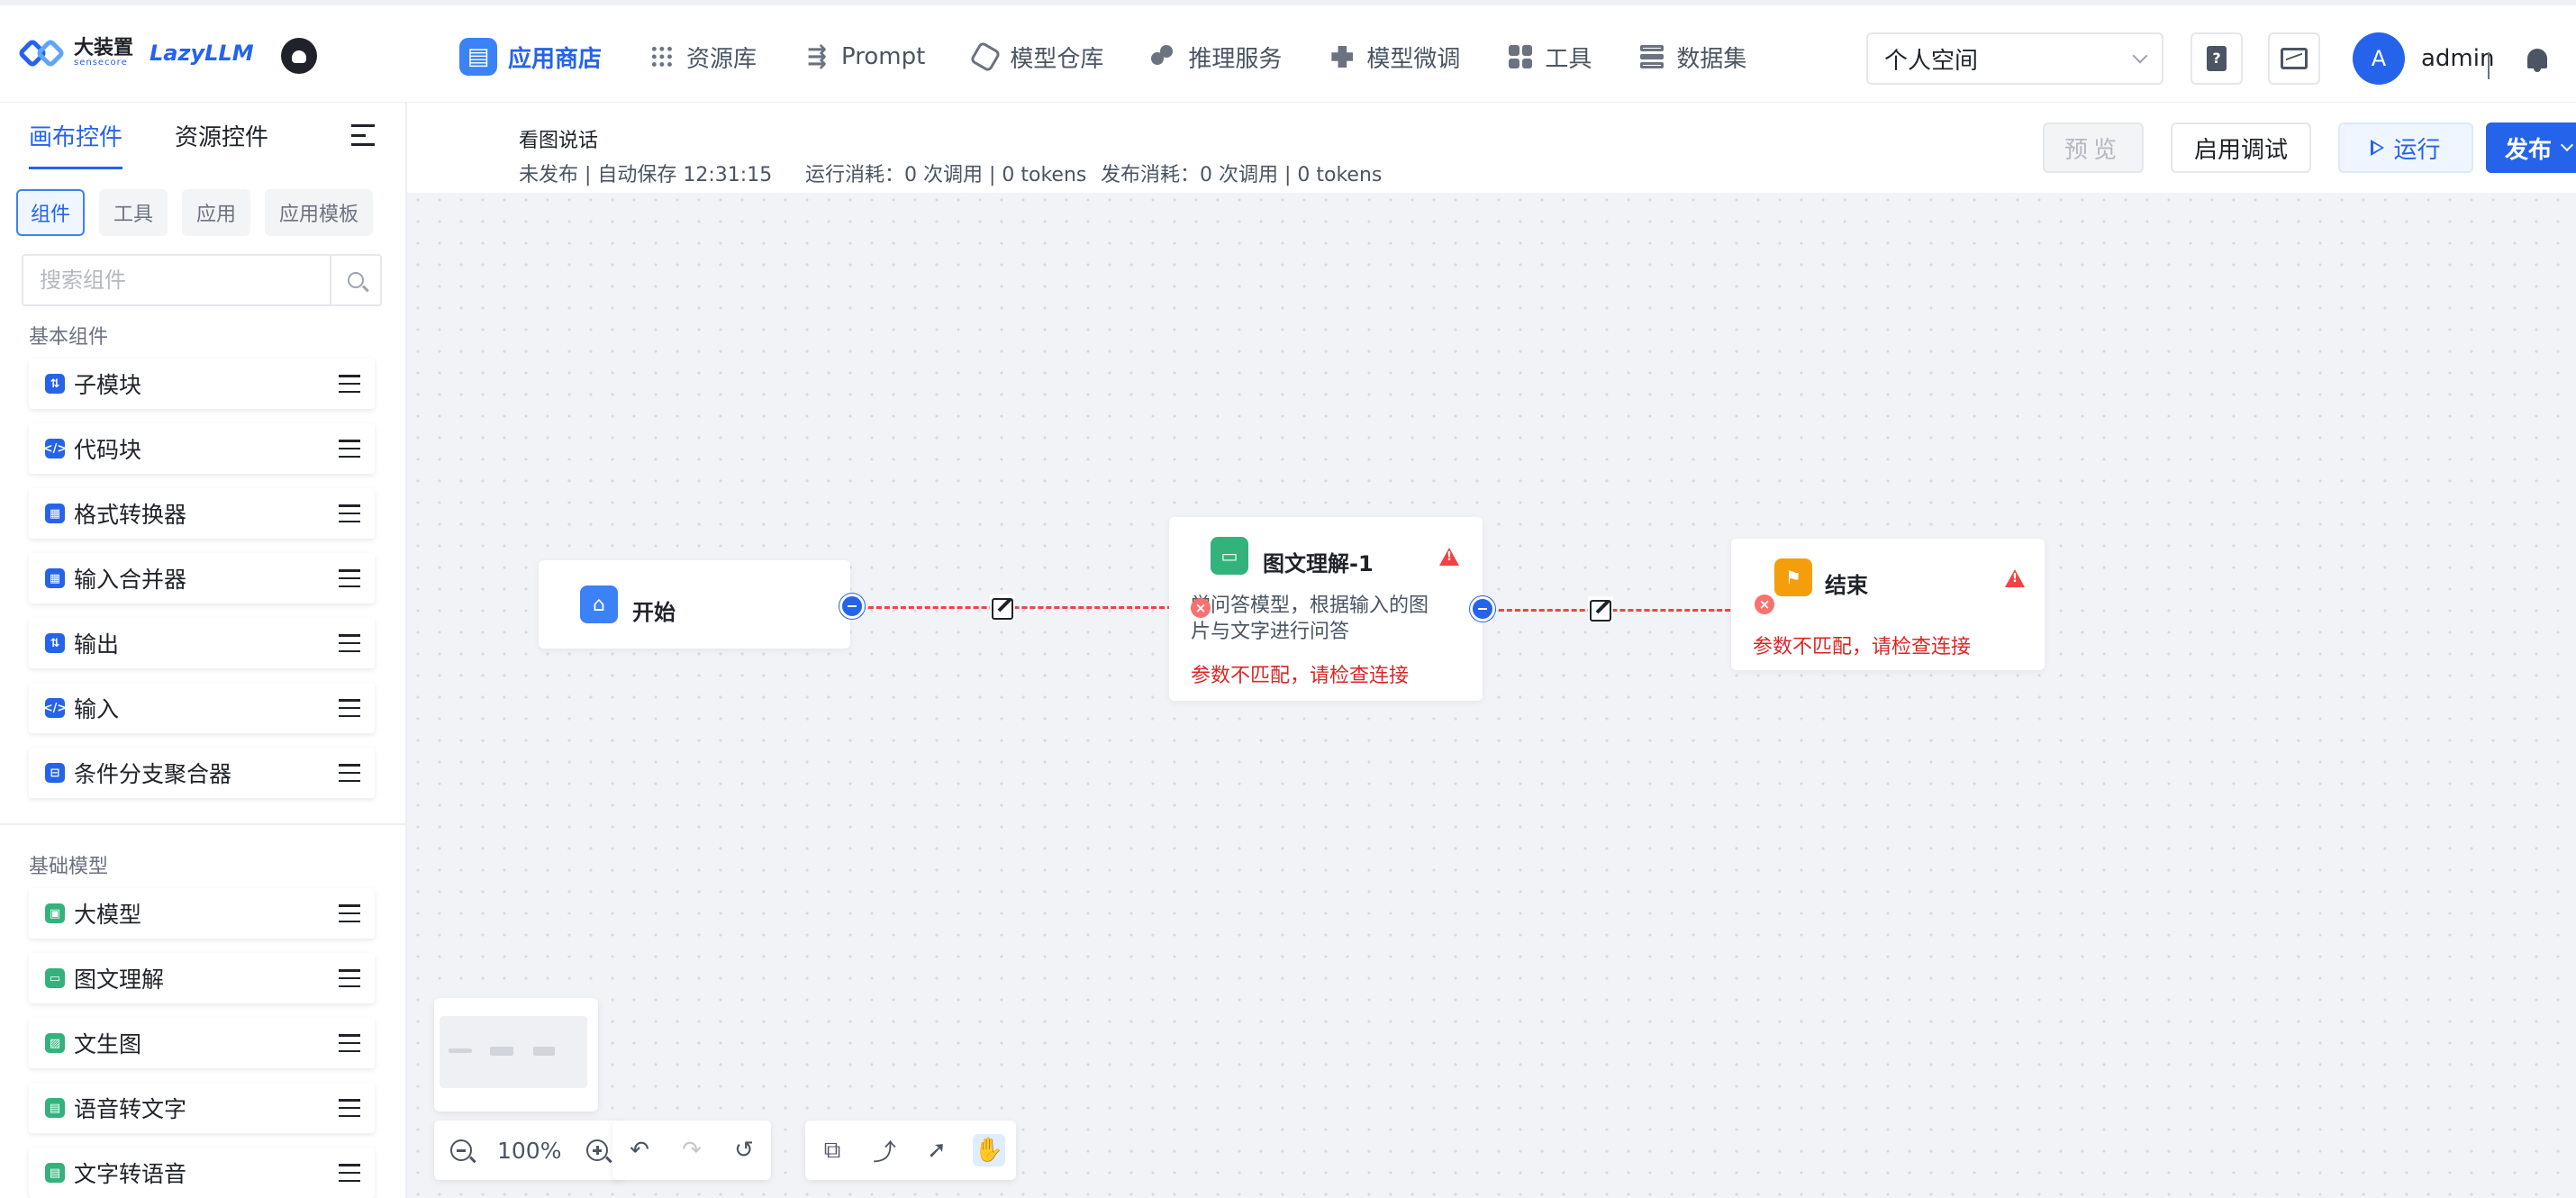 This screenshot has width=2576, height=1198. What do you see at coordinates (832, 1150) in the screenshot?
I see `layout-icon: ⧉` at bounding box center [832, 1150].